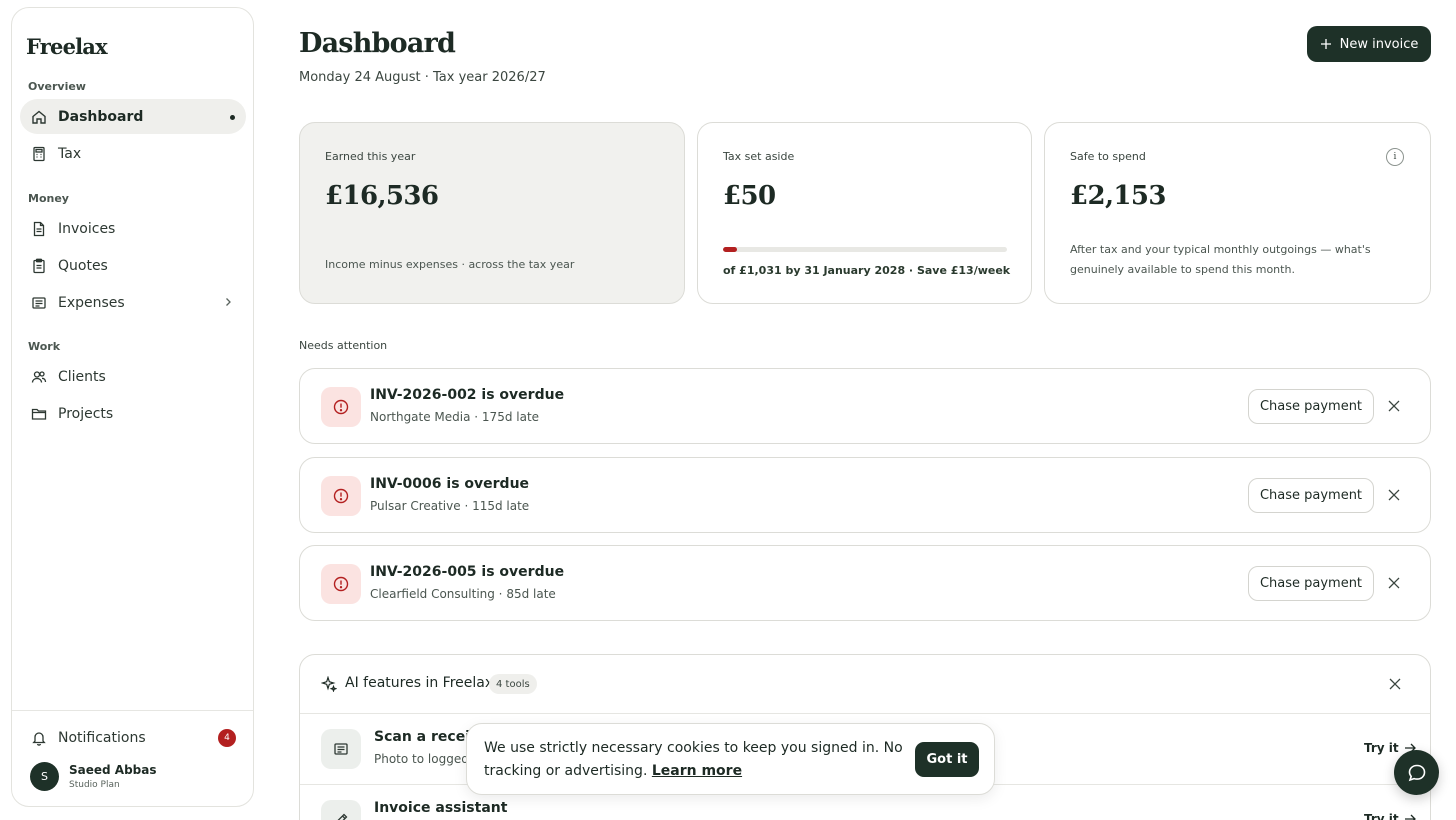  I want to click on sidebar-item-projects: Projects, so click(133, 413).